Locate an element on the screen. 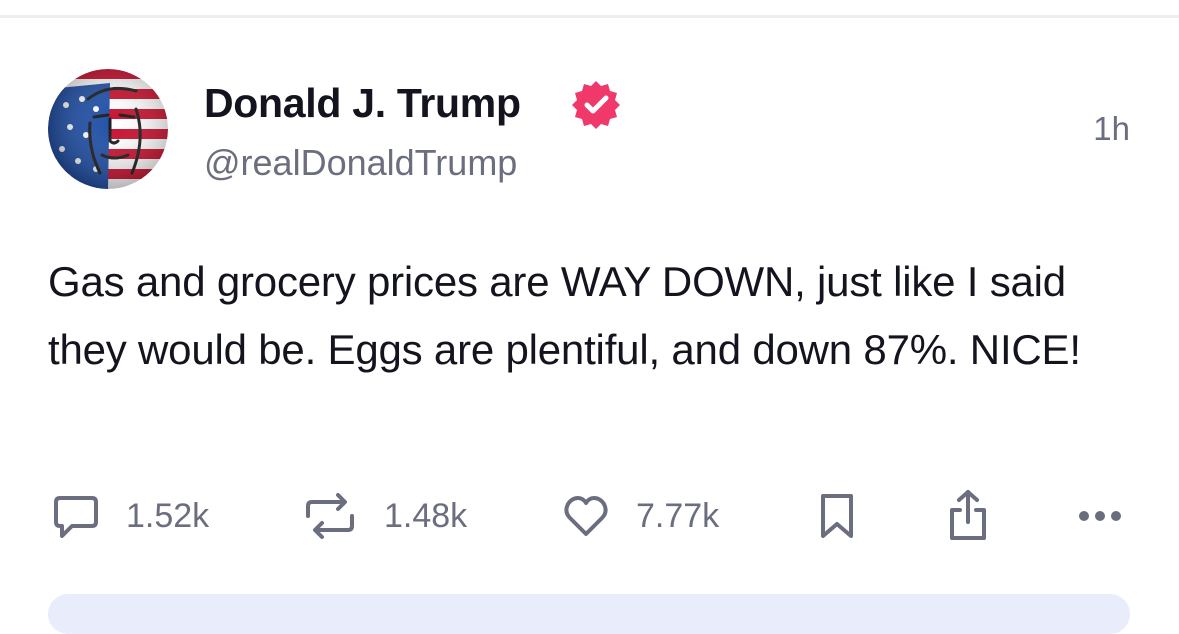  reply-button: 1.52k is located at coordinates (129, 516).